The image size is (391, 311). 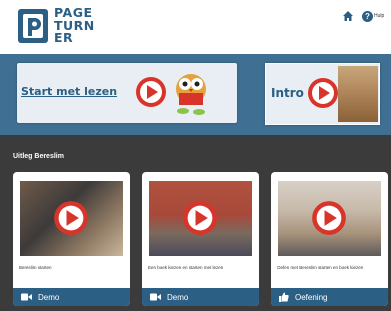 What do you see at coordinates (348, 16) in the screenshot?
I see `home-icon` at bounding box center [348, 16].